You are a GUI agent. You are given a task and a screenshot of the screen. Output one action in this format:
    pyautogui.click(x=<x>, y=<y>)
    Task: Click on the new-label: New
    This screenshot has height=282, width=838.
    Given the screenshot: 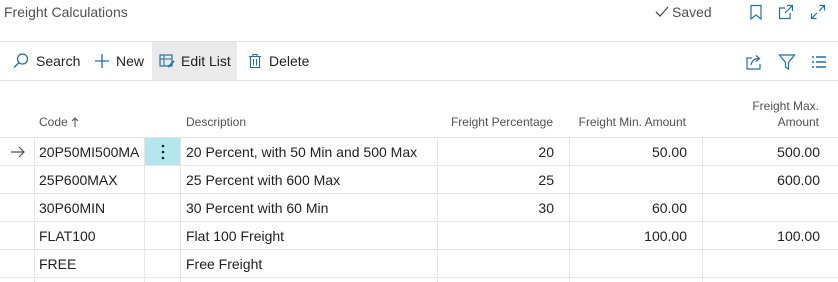 What is the action you would take?
    pyautogui.click(x=130, y=61)
    